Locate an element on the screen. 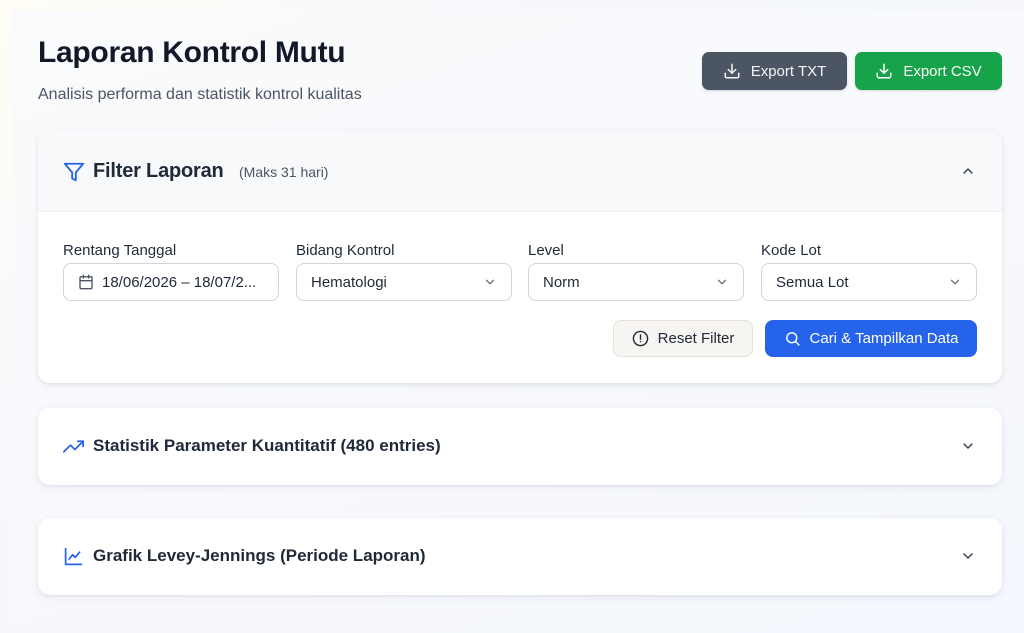 The image size is (1024, 633). filter-icon is located at coordinates (74, 172).